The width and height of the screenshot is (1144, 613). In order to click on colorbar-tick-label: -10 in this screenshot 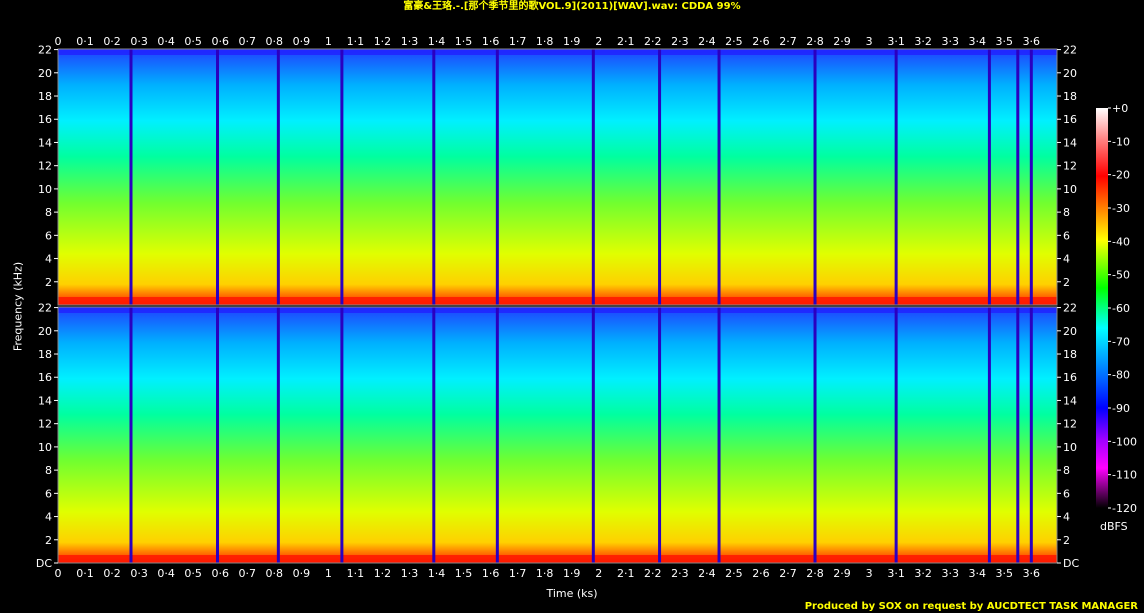, I will do `click(1121, 141)`.